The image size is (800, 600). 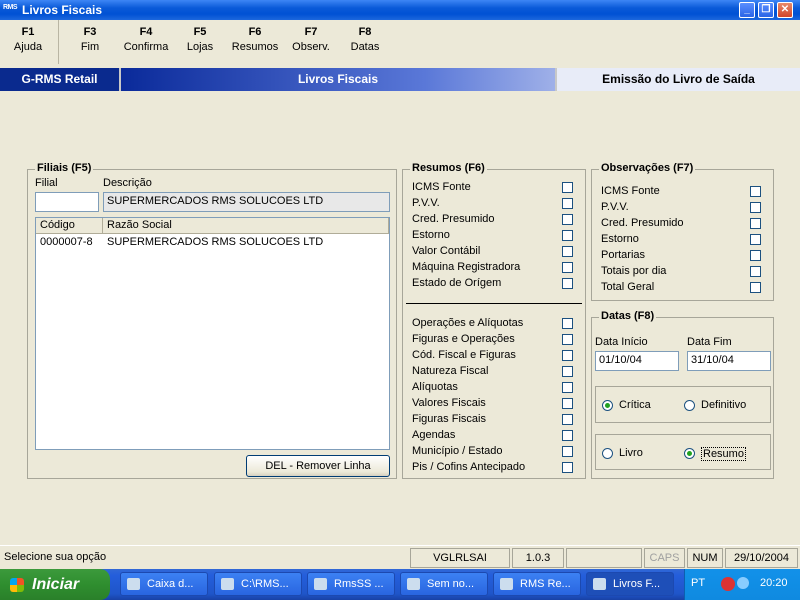 What do you see at coordinates (774, 583) in the screenshot?
I see `clock: 20:20` at bounding box center [774, 583].